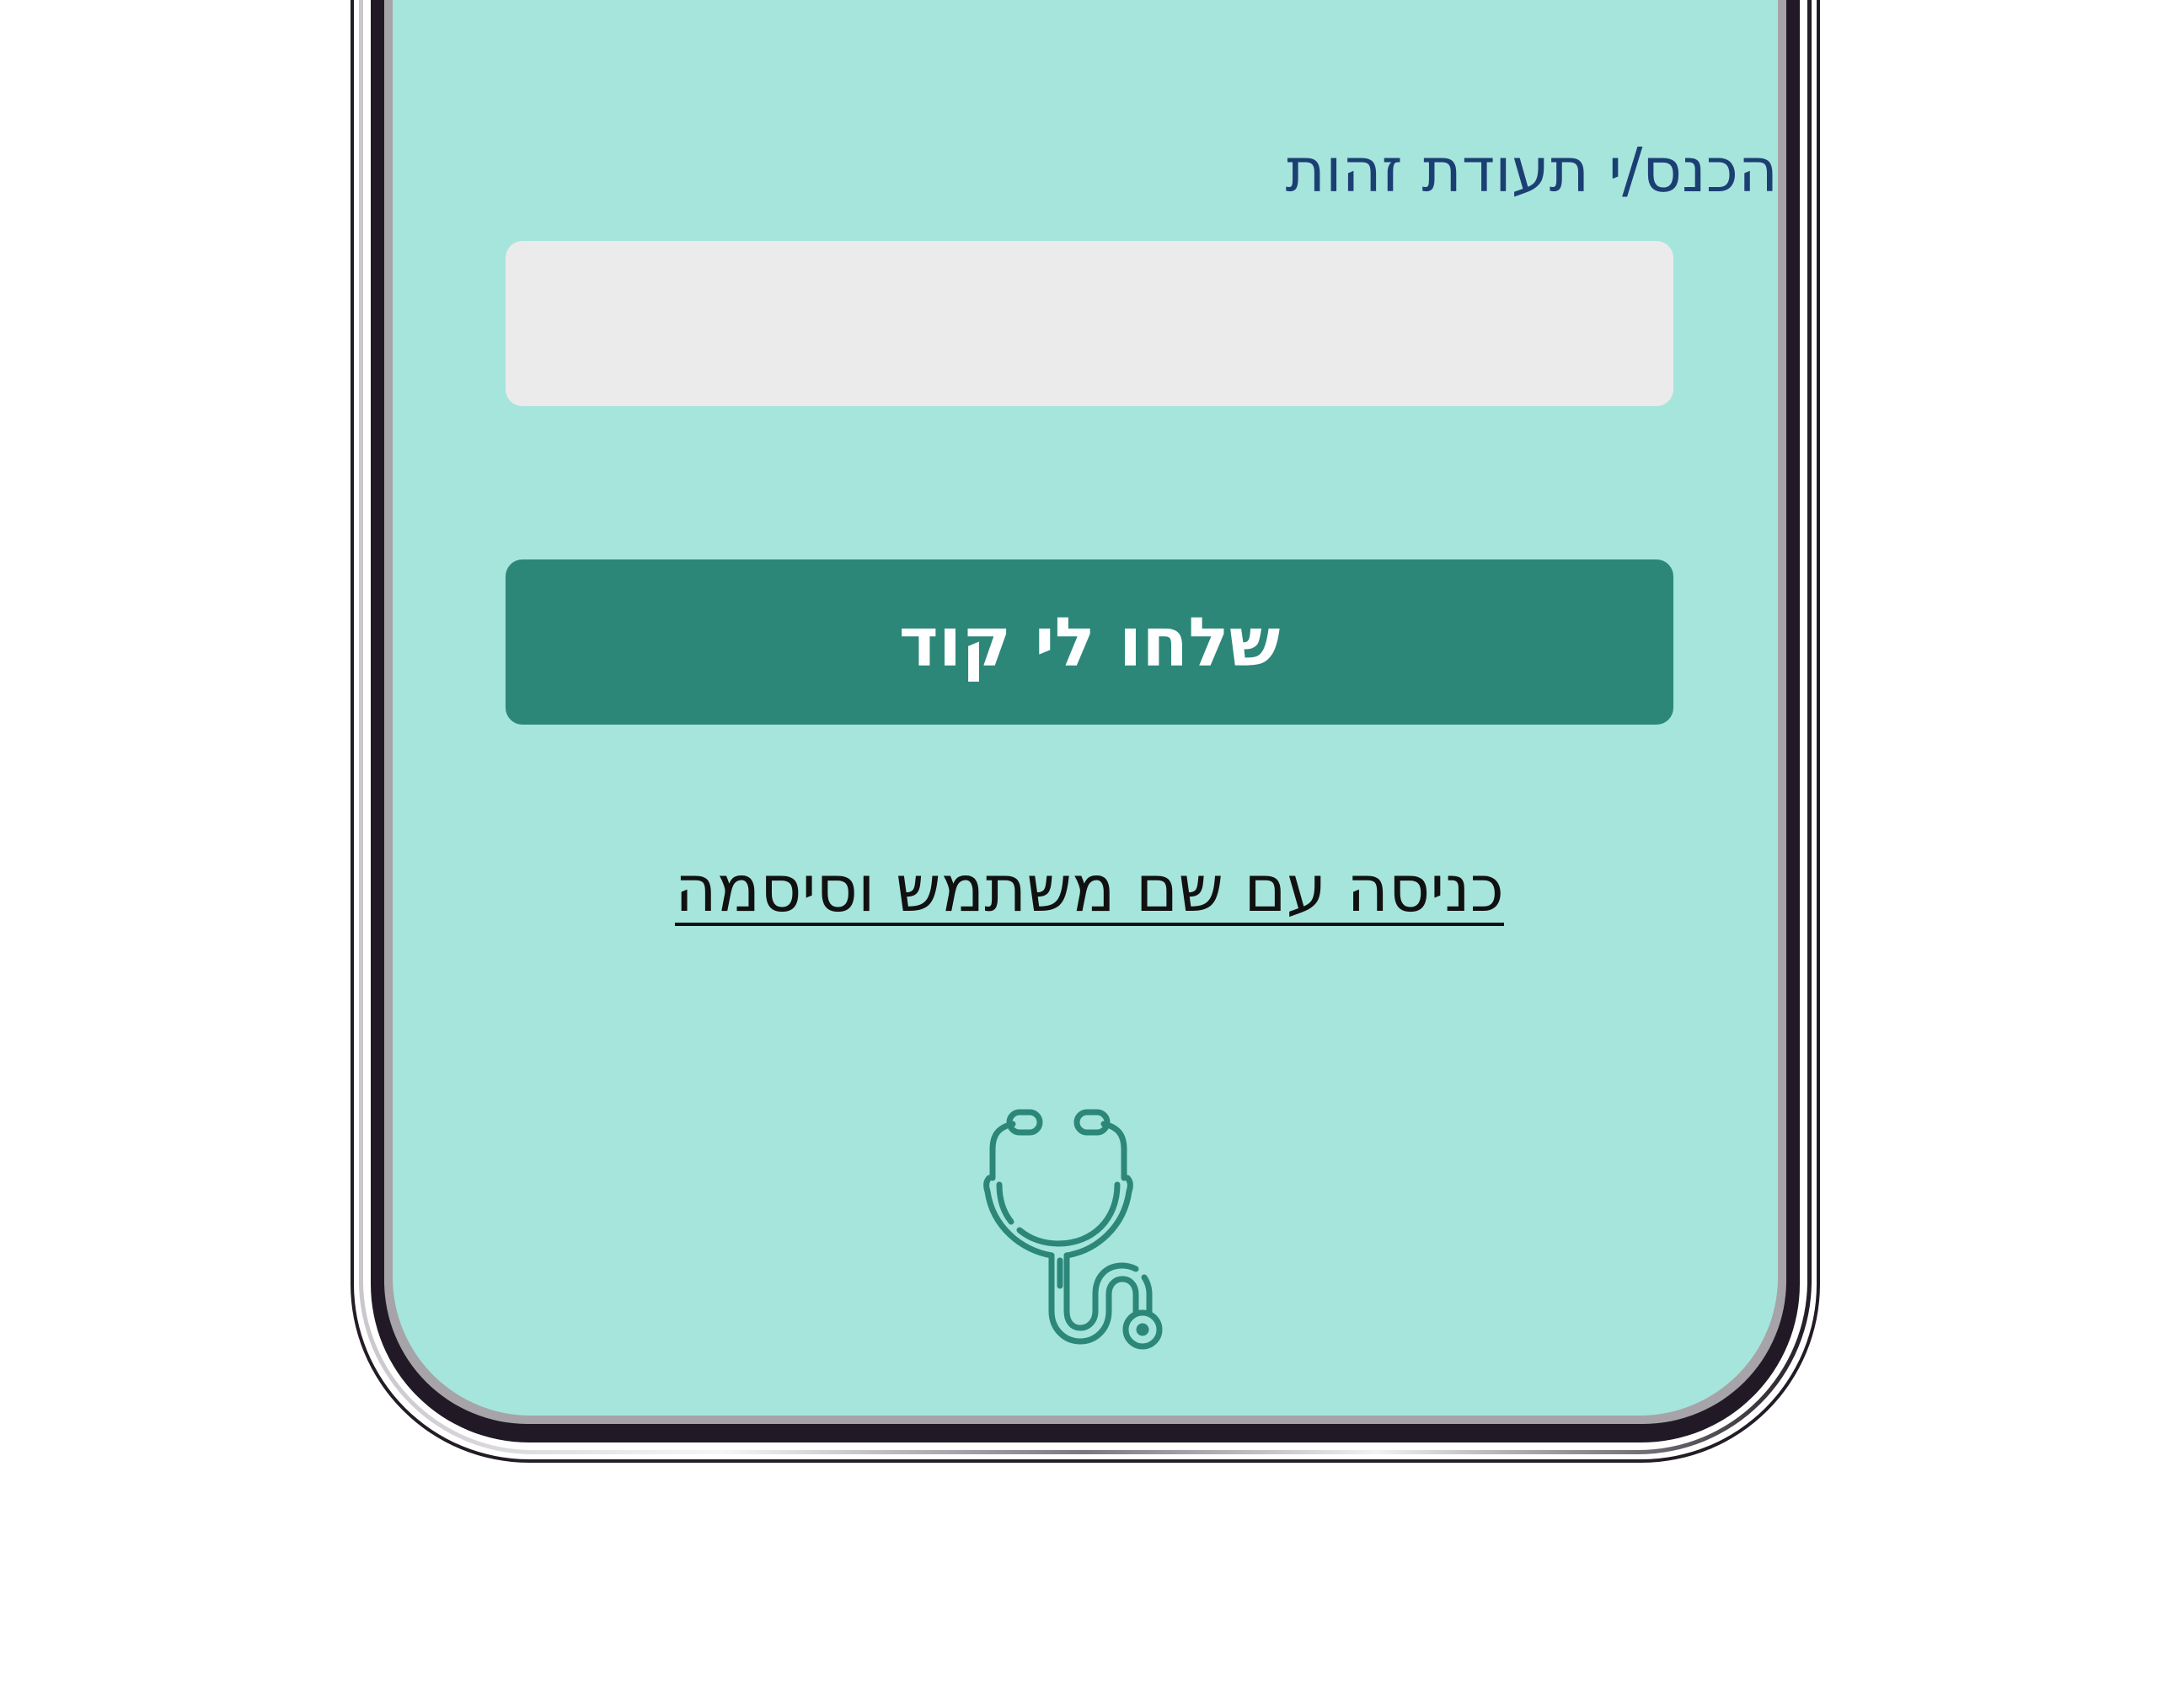 This screenshot has width=2184, height=1702. What do you see at coordinates (1068, 1214) in the screenshot?
I see `stethoscope-bowl-inner-right` at bounding box center [1068, 1214].